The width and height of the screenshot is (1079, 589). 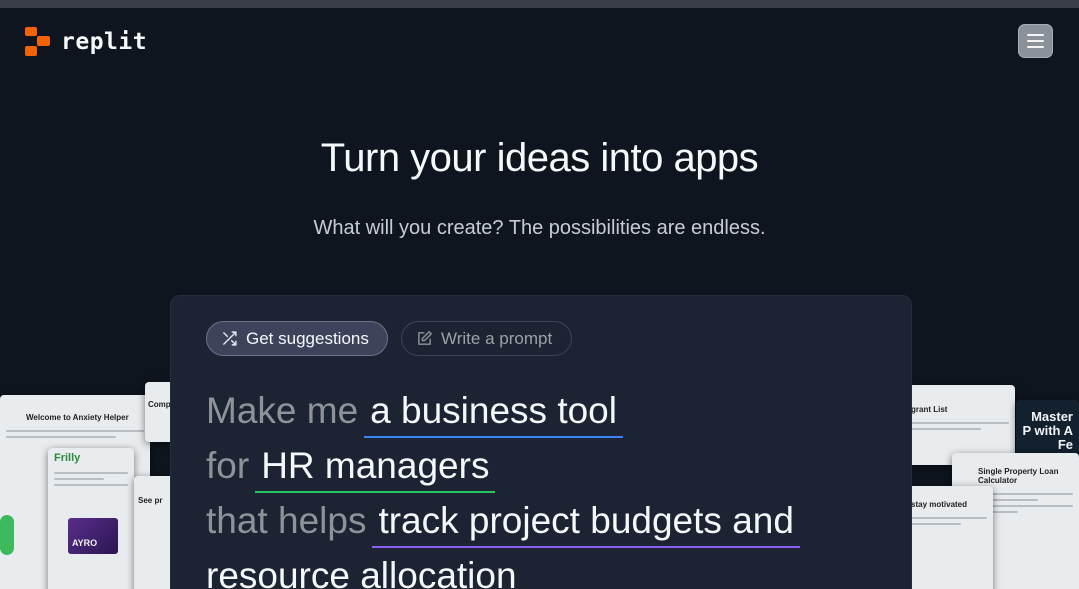 What do you see at coordinates (1035, 41) in the screenshot?
I see `hamburger-menu-button` at bounding box center [1035, 41].